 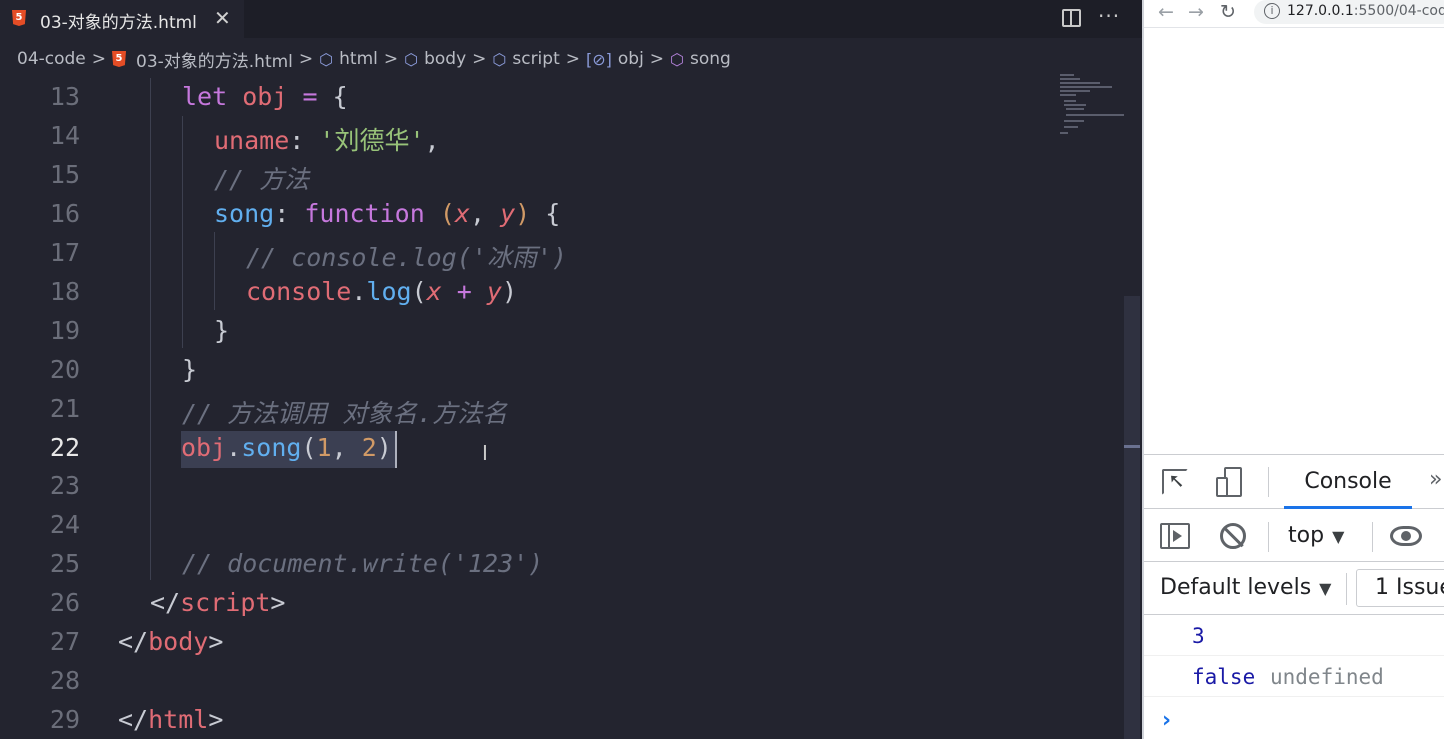 What do you see at coordinates (1327, 677) in the screenshot?
I see `log-value-extra: undefined` at bounding box center [1327, 677].